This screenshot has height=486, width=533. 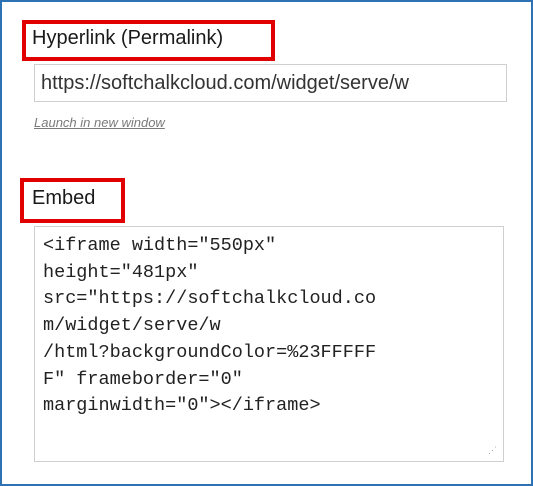 I want to click on embed-label: Embed, so click(x=64, y=198).